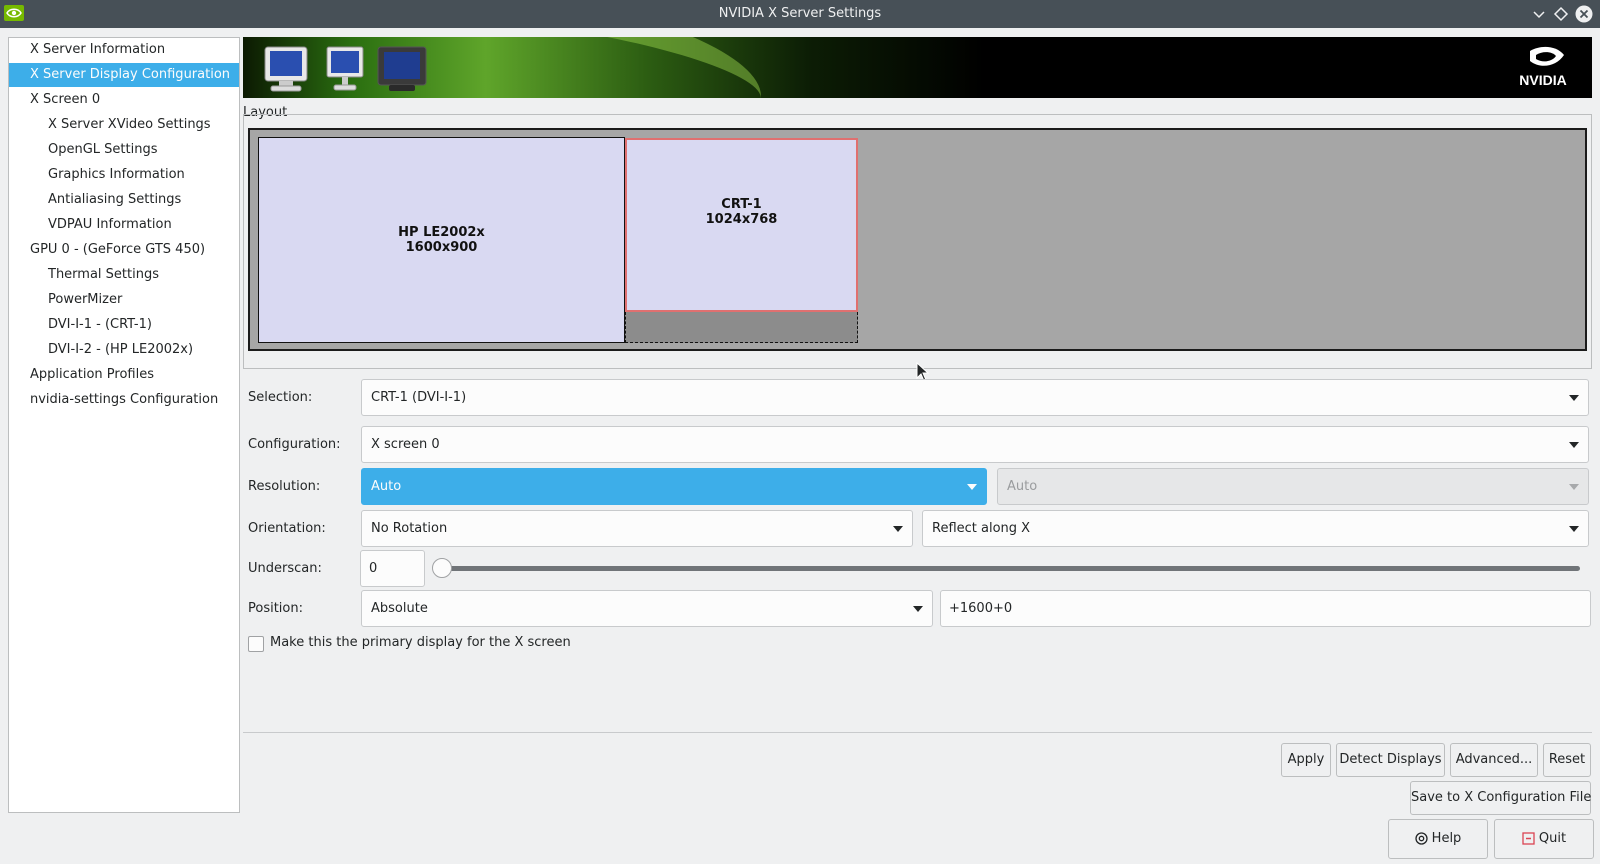 Image resolution: width=1600 pixels, height=864 pixels. I want to click on display-crt-panning-area, so click(741, 327).